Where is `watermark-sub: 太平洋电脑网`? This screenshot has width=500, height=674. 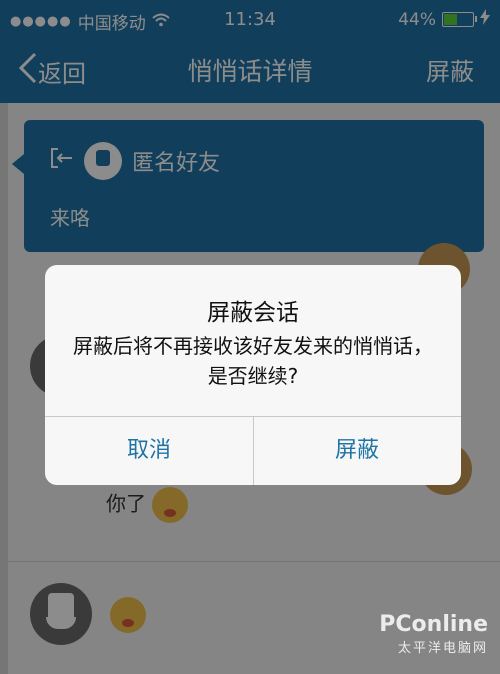 watermark-sub: 太平洋电脑网 is located at coordinates (442, 648).